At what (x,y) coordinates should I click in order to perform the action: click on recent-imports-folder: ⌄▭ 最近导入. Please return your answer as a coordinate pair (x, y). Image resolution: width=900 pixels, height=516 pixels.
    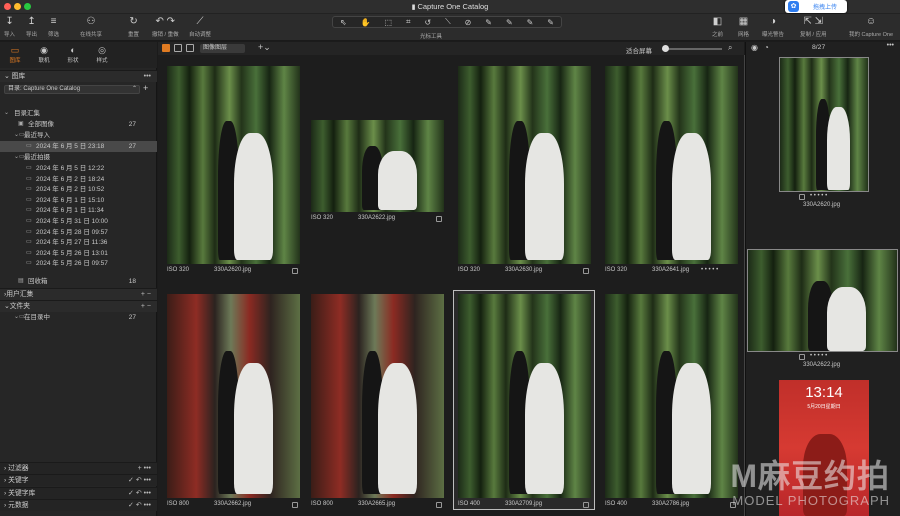
    Looking at the image, I should click on (78, 135).